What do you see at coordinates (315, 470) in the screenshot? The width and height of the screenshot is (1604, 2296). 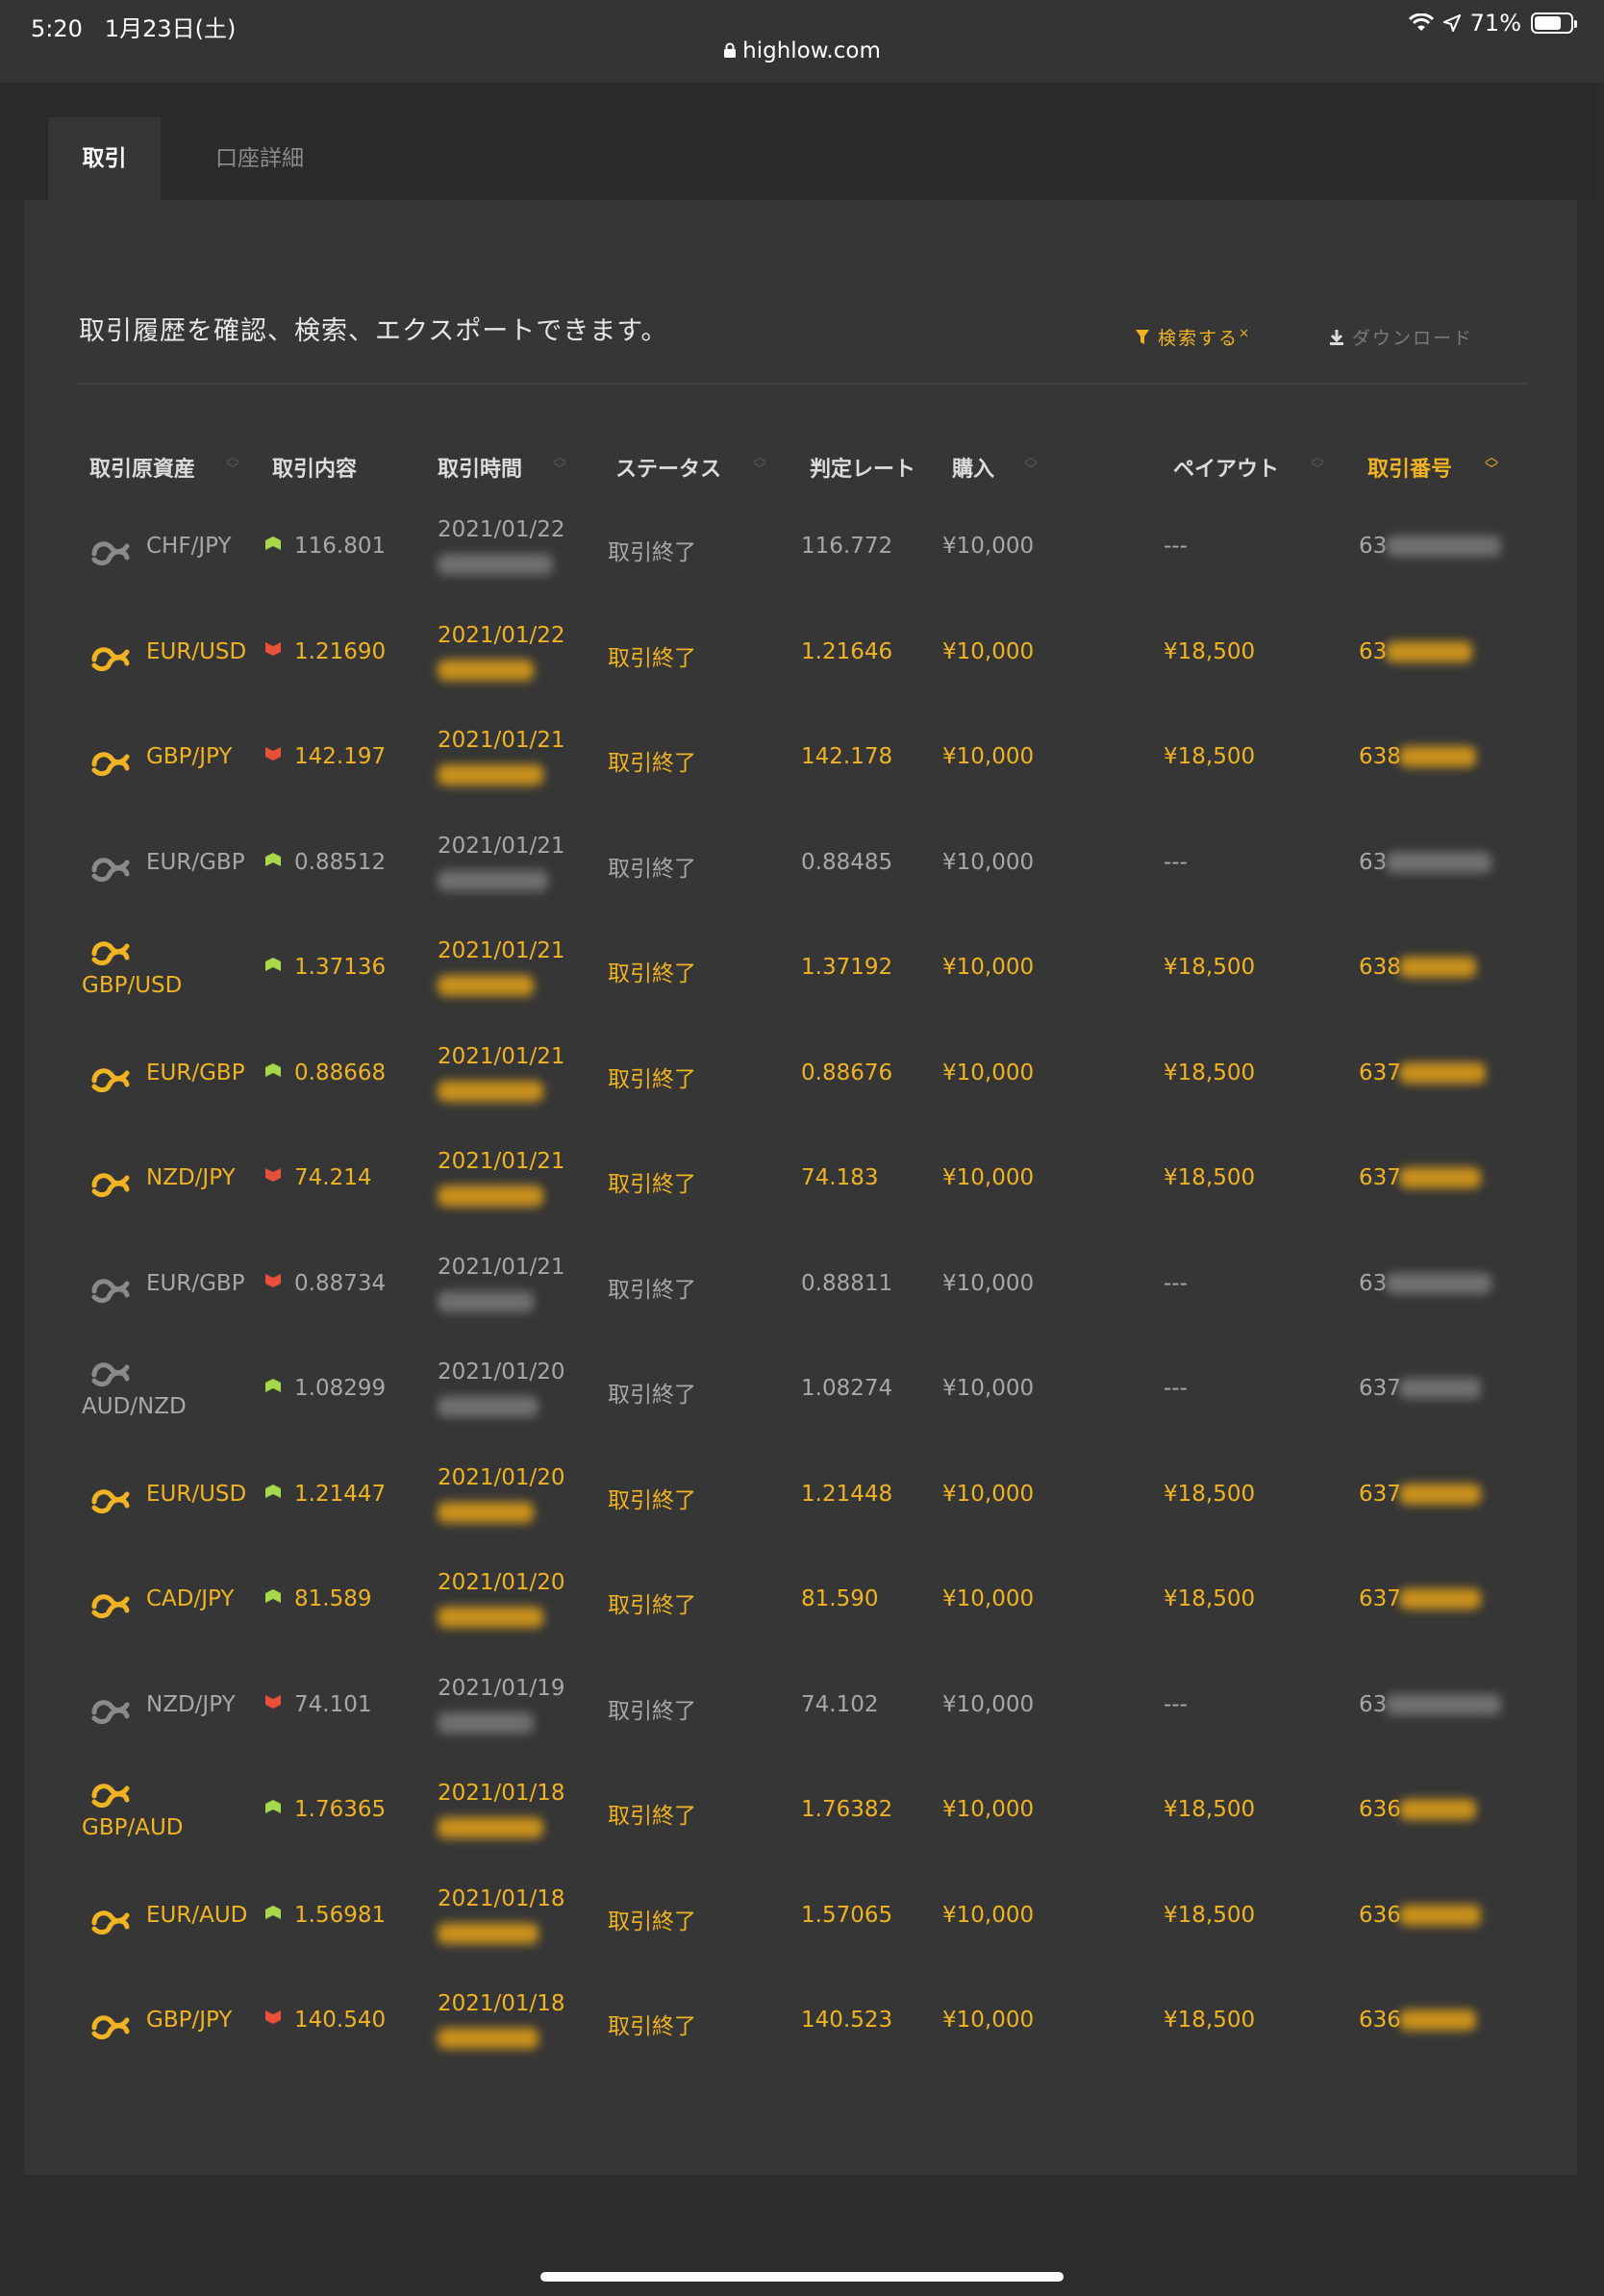 I see `col-trade-content: 取引内容` at bounding box center [315, 470].